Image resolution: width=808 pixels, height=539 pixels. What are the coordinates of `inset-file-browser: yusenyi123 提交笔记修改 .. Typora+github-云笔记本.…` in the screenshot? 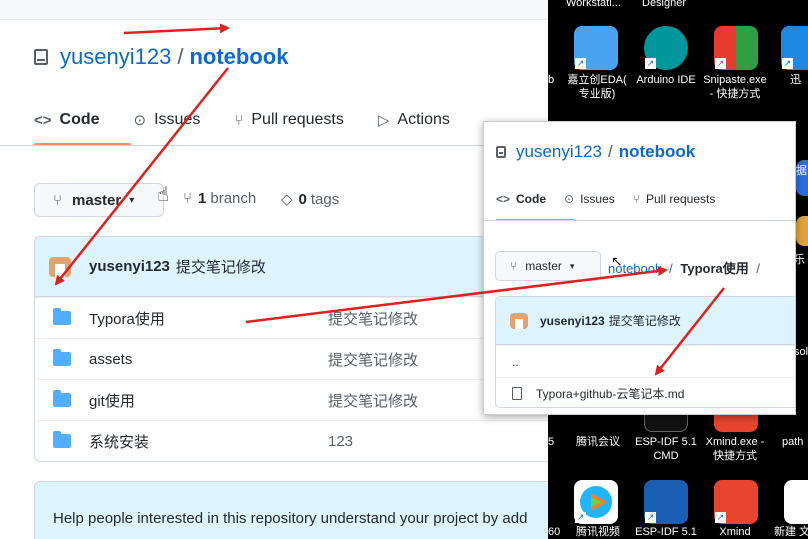 It's located at (645, 352).